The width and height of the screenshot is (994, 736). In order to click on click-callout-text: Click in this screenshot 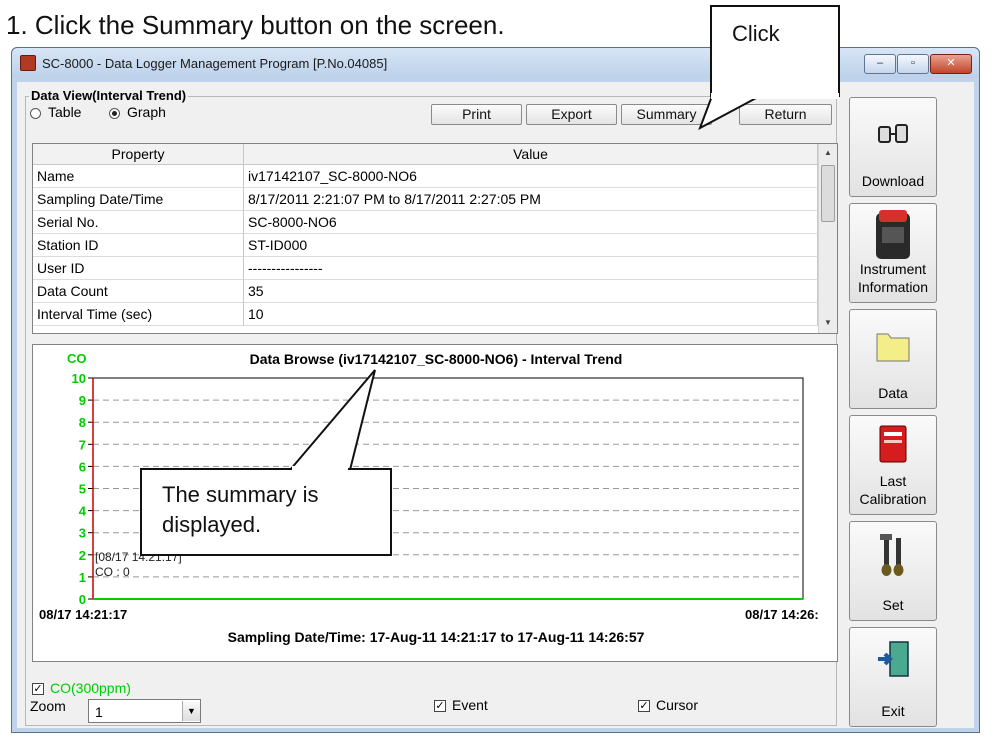, I will do `click(756, 33)`.